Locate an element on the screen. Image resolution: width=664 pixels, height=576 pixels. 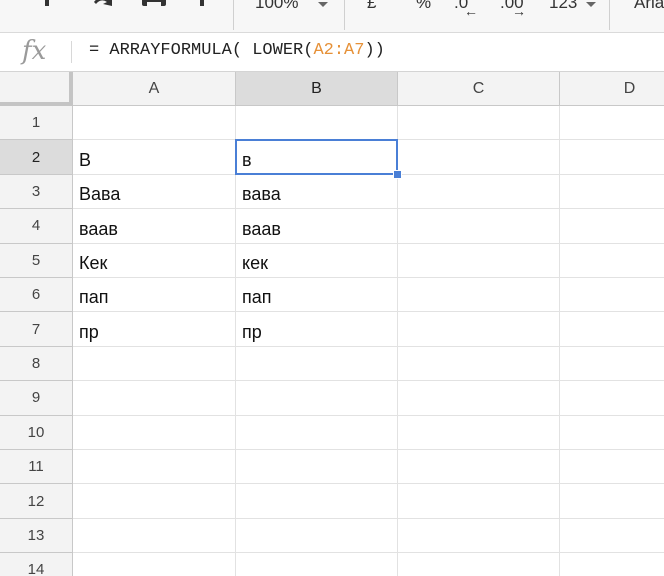
column-header-c: C is located at coordinates (479, 89).